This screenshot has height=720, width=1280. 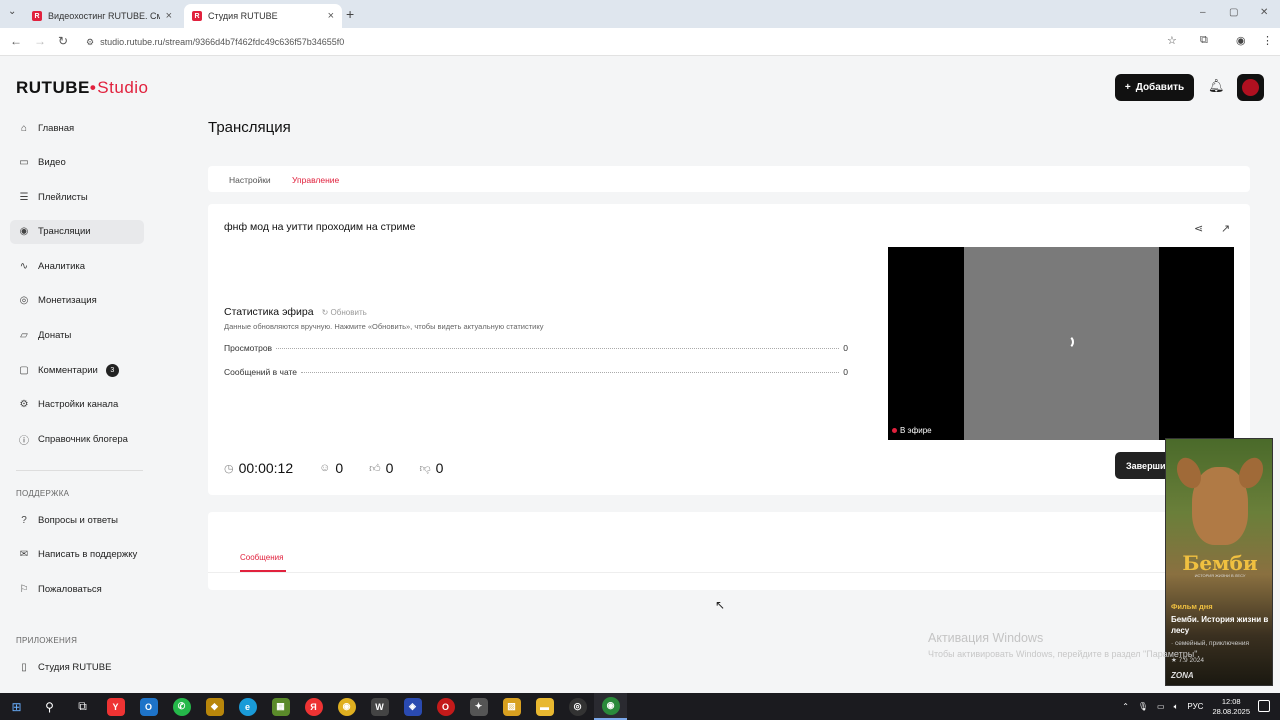 I want to click on deer-poster-image, so click(x=1220, y=506).